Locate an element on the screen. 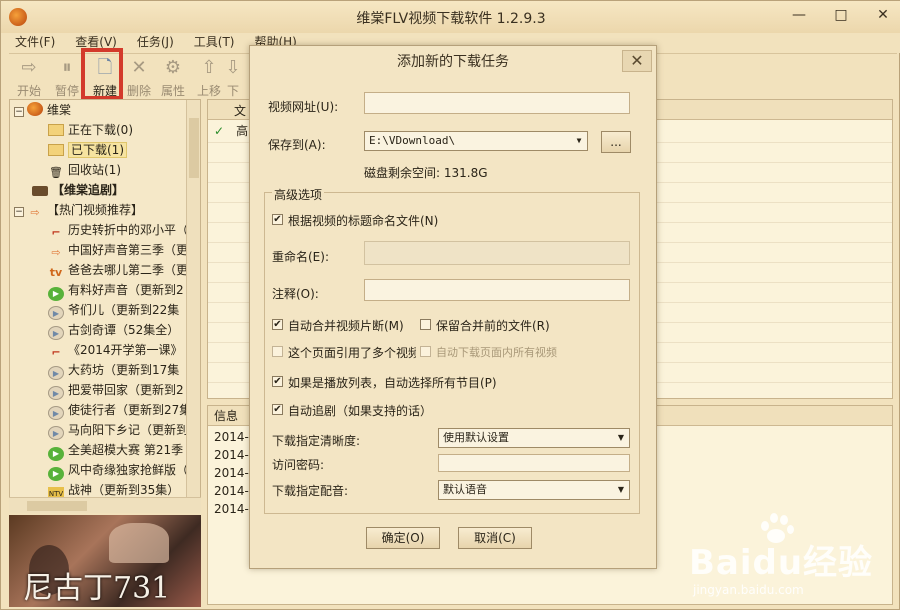 Image resolution: width=900 pixels, height=610 pixels. maximize-button: □ is located at coordinates (841, 15).